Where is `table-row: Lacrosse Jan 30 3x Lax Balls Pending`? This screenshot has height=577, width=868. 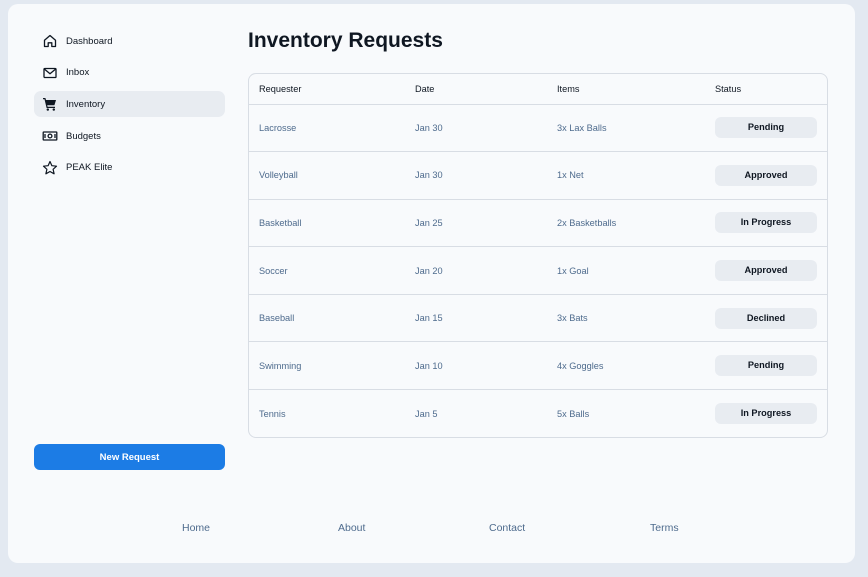
table-row: Lacrosse Jan 30 3x Lax Balls Pending is located at coordinates (538, 128).